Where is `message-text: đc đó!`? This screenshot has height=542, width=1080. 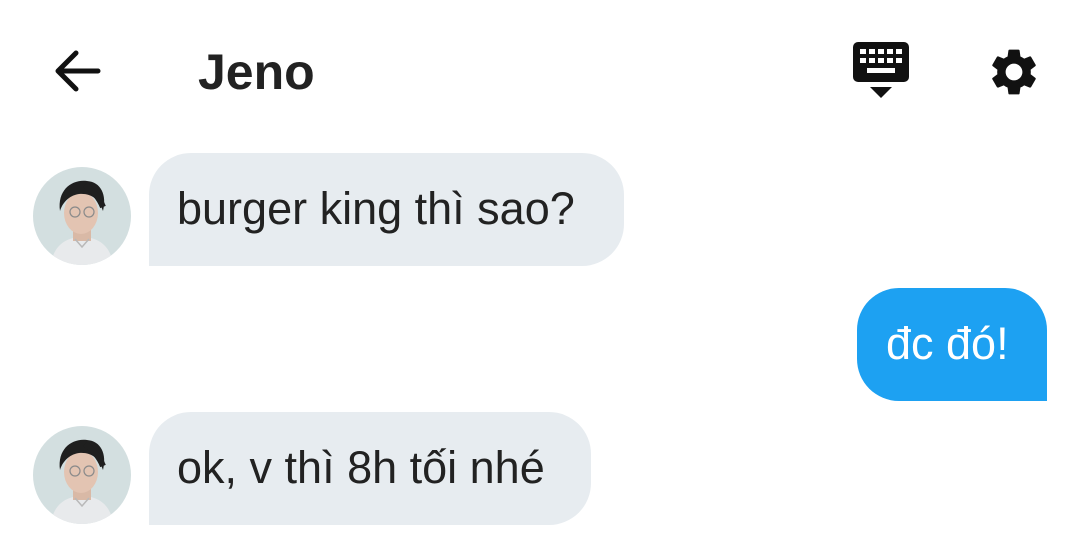 message-text: đc đó! is located at coordinates (947, 343).